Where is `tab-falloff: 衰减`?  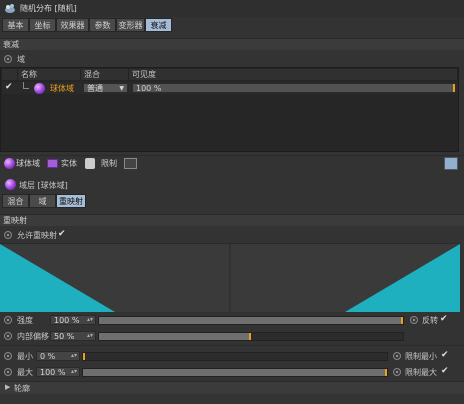 tab-falloff: 衰减 is located at coordinates (158, 25).